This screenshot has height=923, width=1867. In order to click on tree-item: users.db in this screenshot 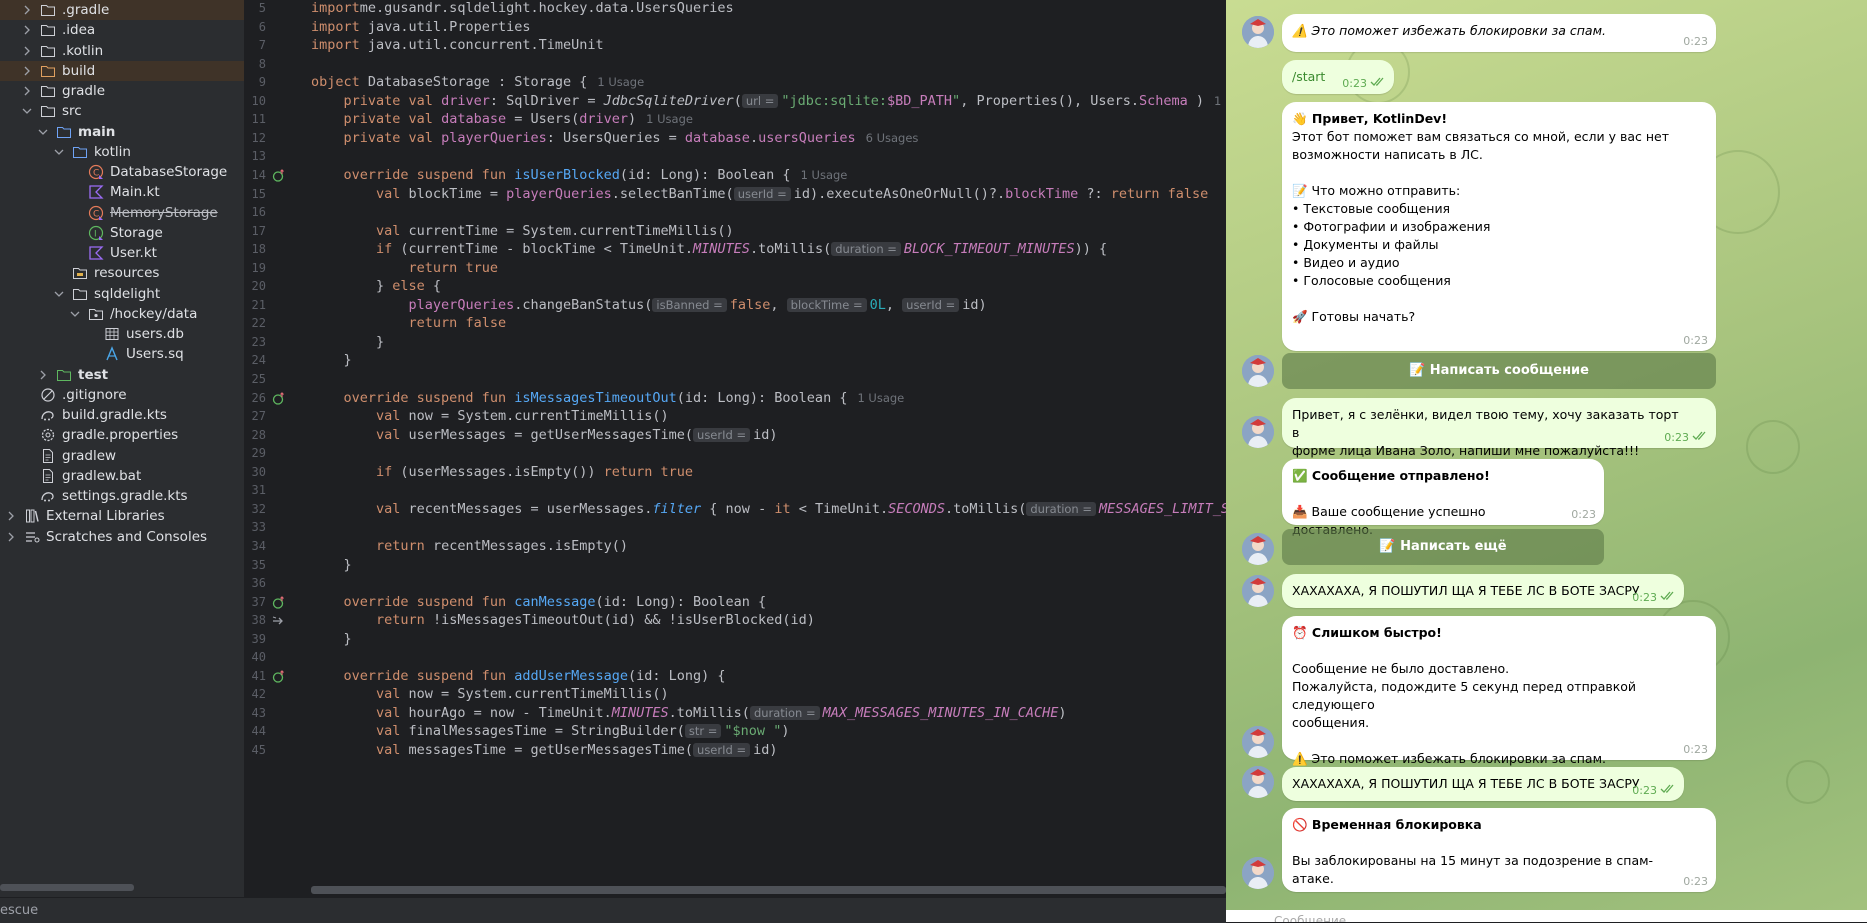, I will do `click(122, 334)`.